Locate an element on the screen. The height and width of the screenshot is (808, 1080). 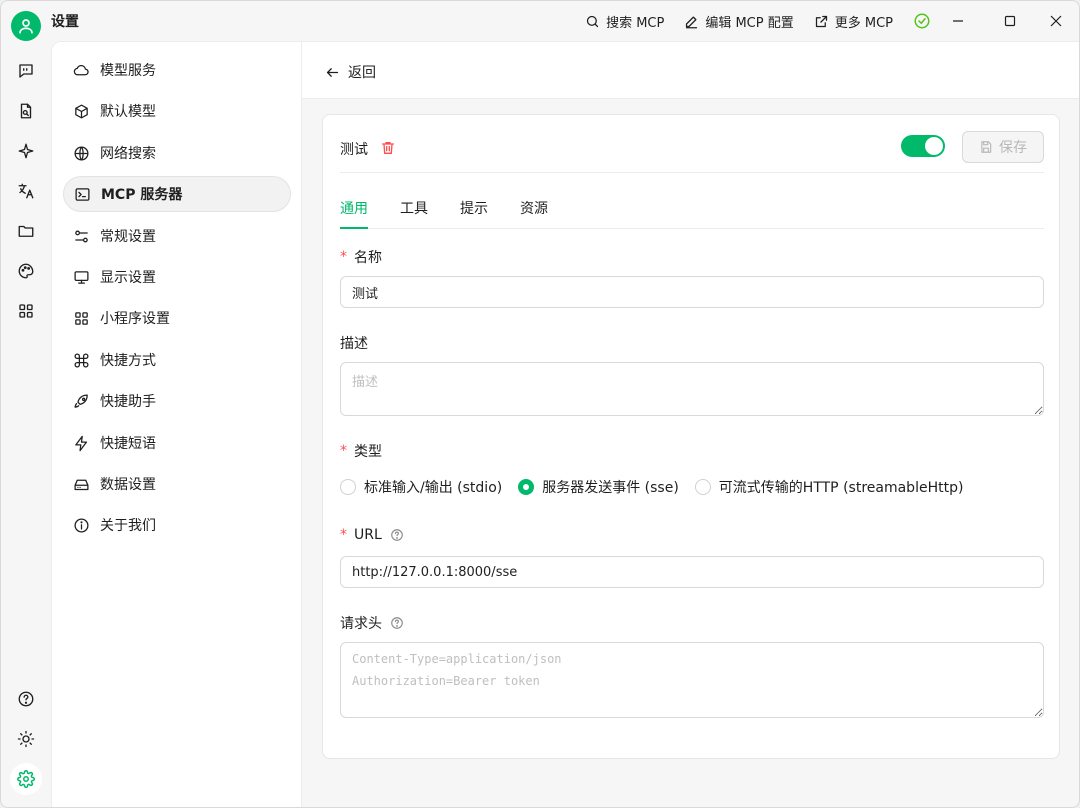
user-icon is located at coordinates (26, 26).